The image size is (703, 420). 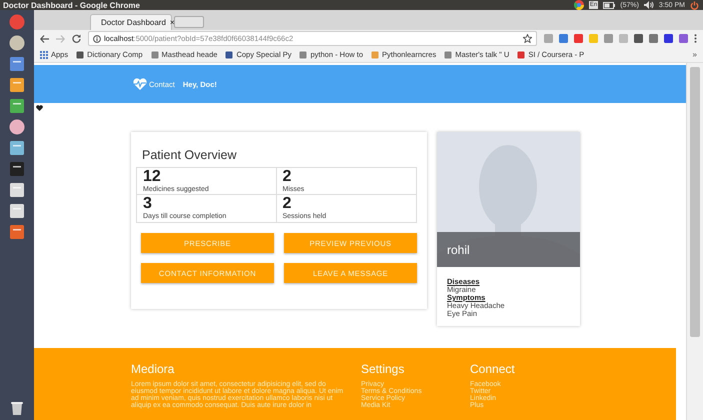 I want to click on close-icon: ×, so click(x=172, y=22).